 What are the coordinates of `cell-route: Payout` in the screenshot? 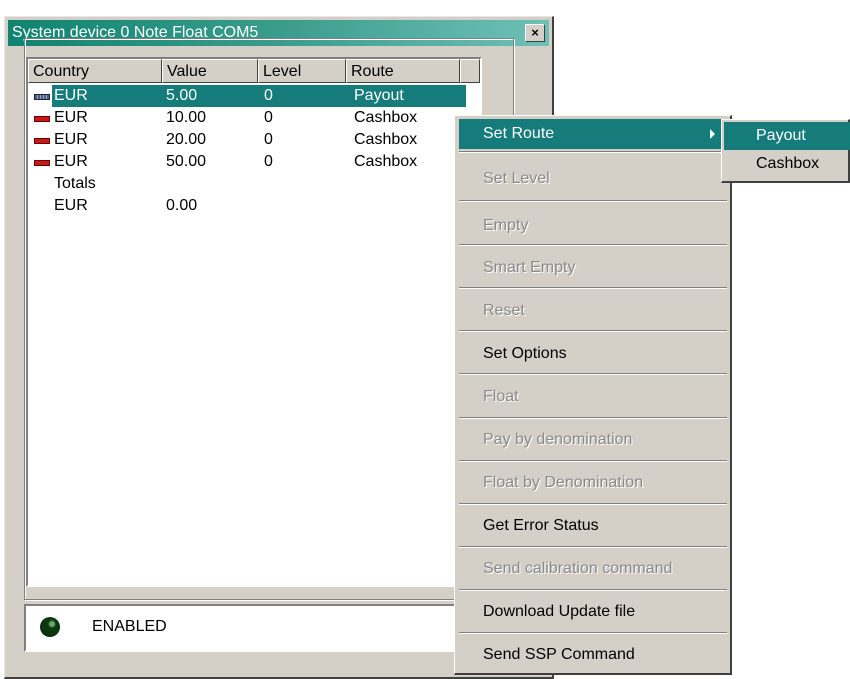 It's located at (379, 95).